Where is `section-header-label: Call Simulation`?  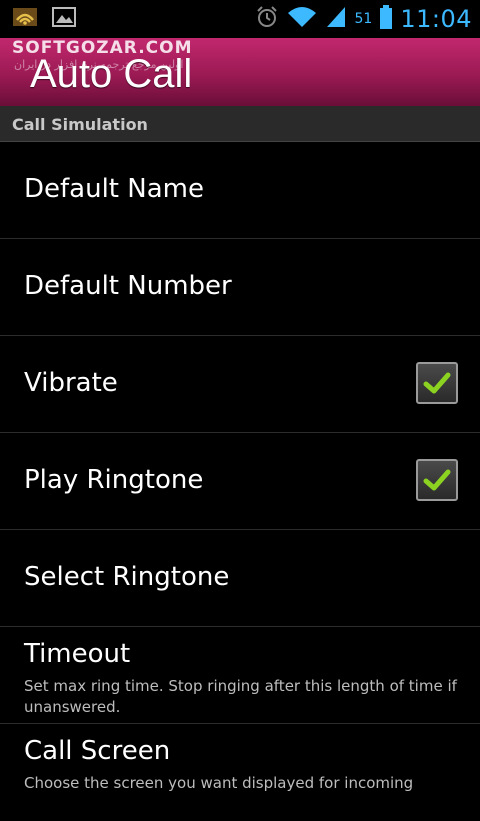 section-header-label: Call Simulation is located at coordinates (80, 124).